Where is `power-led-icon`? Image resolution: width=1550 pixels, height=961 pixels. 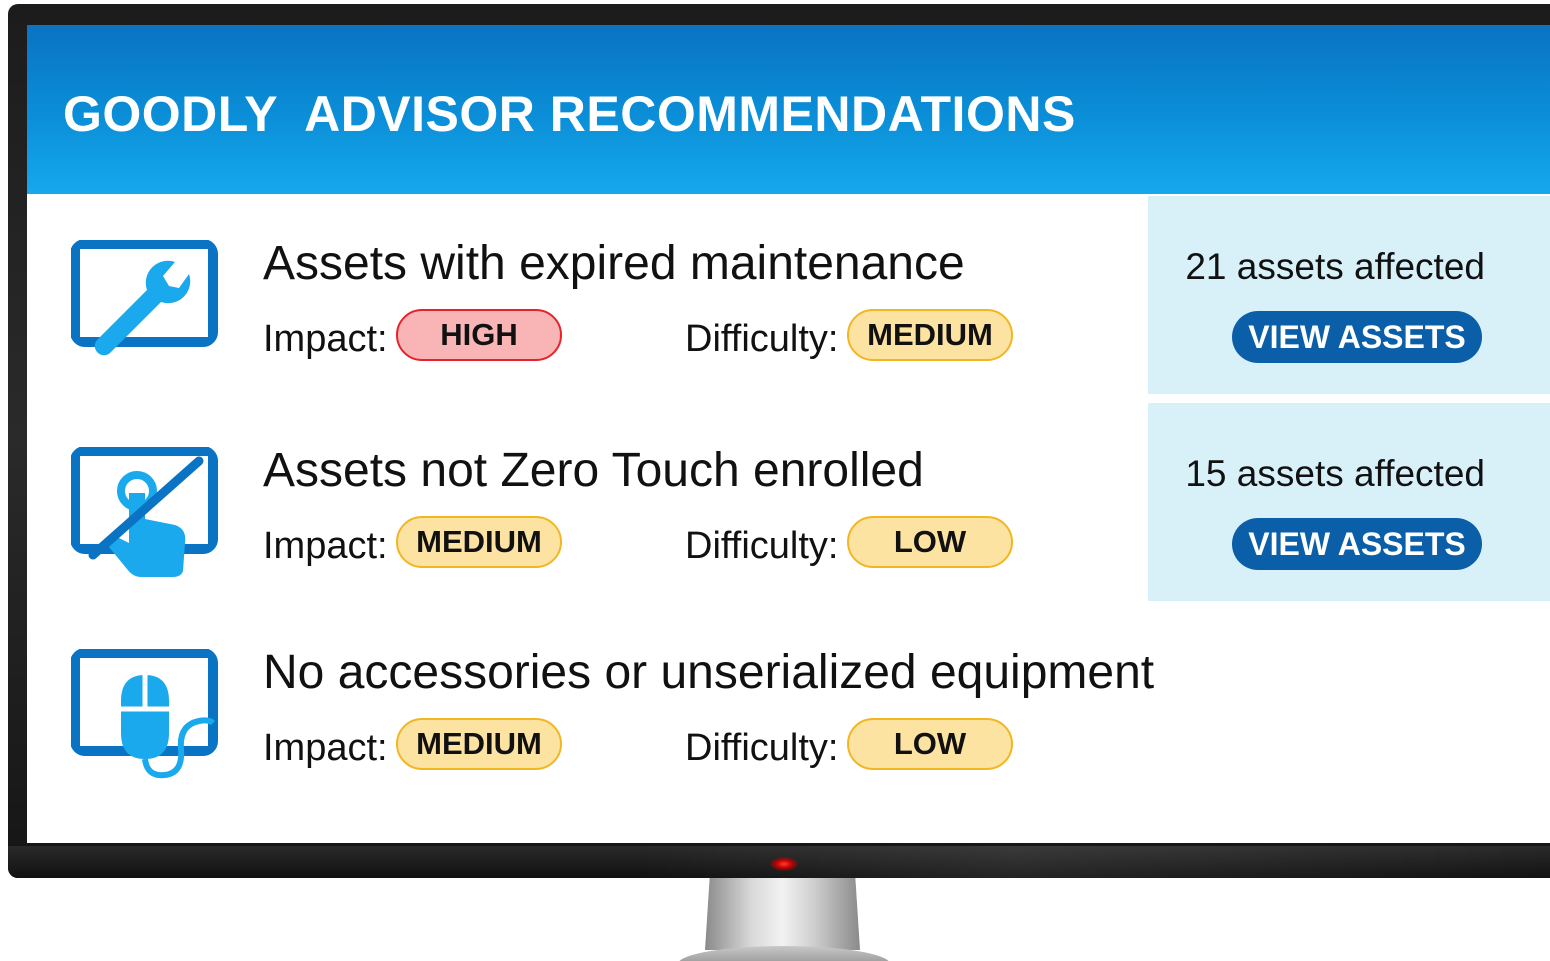 power-led-icon is located at coordinates (784, 864).